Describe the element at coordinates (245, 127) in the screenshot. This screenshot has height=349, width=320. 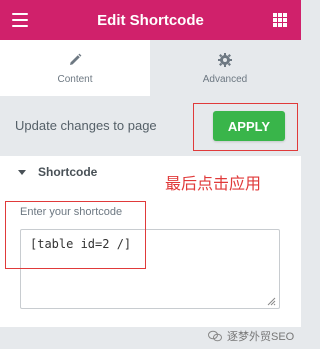
I see `annotation-highlight-apply` at that location.